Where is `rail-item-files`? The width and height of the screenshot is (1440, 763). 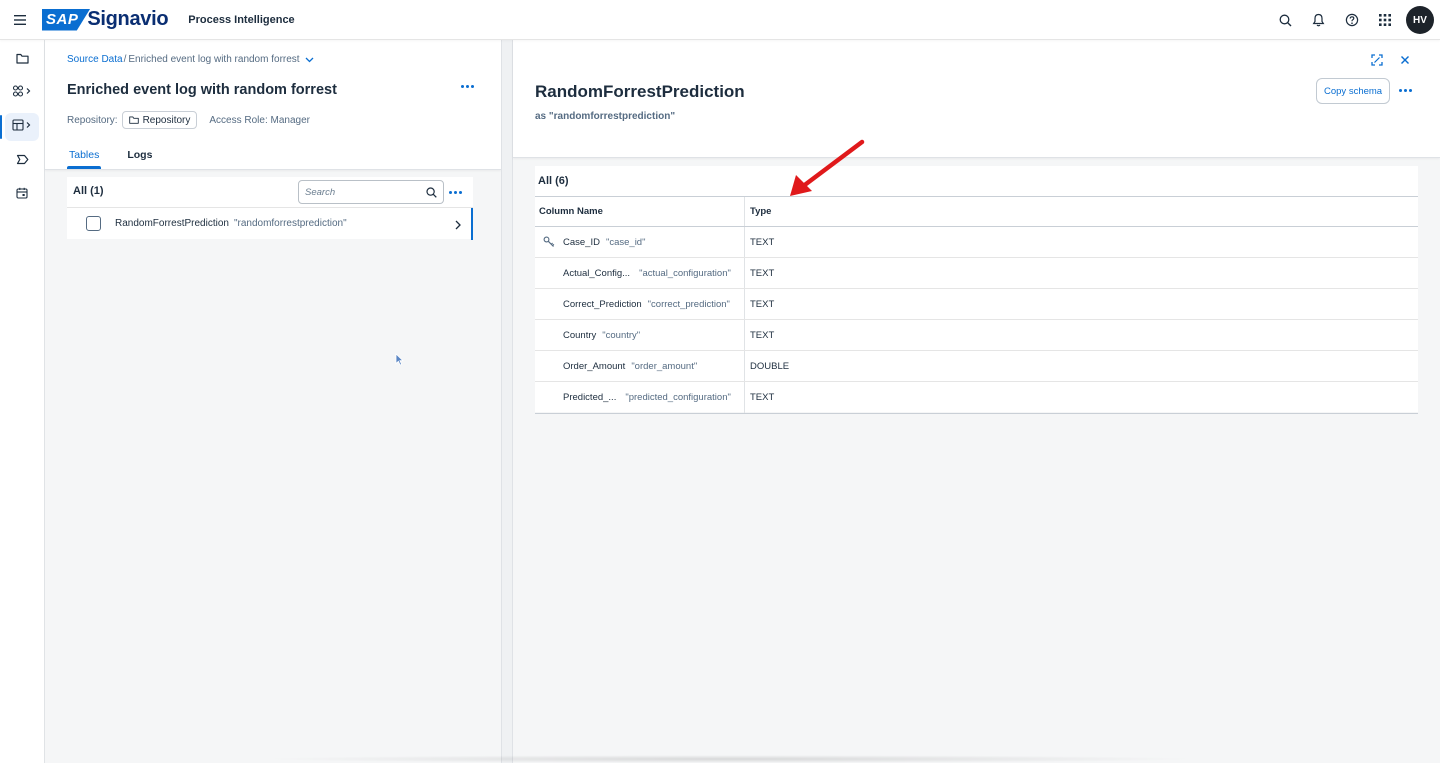
rail-item-files is located at coordinates (22, 60).